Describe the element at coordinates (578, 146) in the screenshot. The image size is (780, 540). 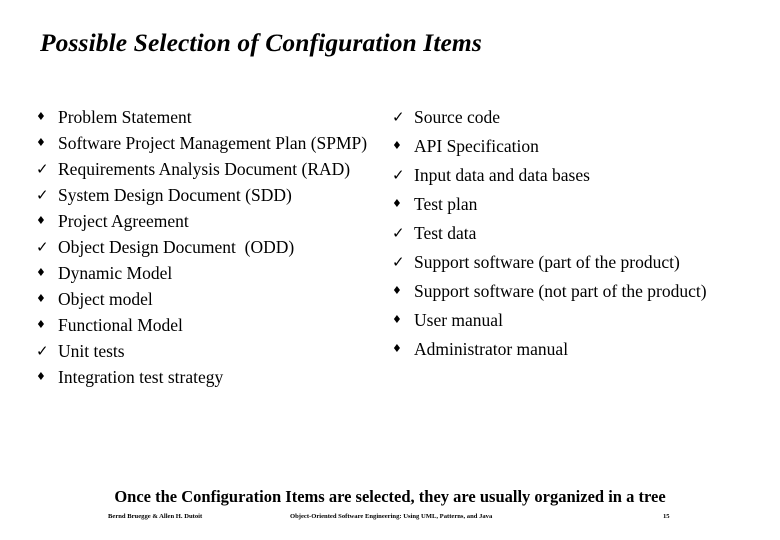
I see `configuration-item: ♦ API Specification` at that location.